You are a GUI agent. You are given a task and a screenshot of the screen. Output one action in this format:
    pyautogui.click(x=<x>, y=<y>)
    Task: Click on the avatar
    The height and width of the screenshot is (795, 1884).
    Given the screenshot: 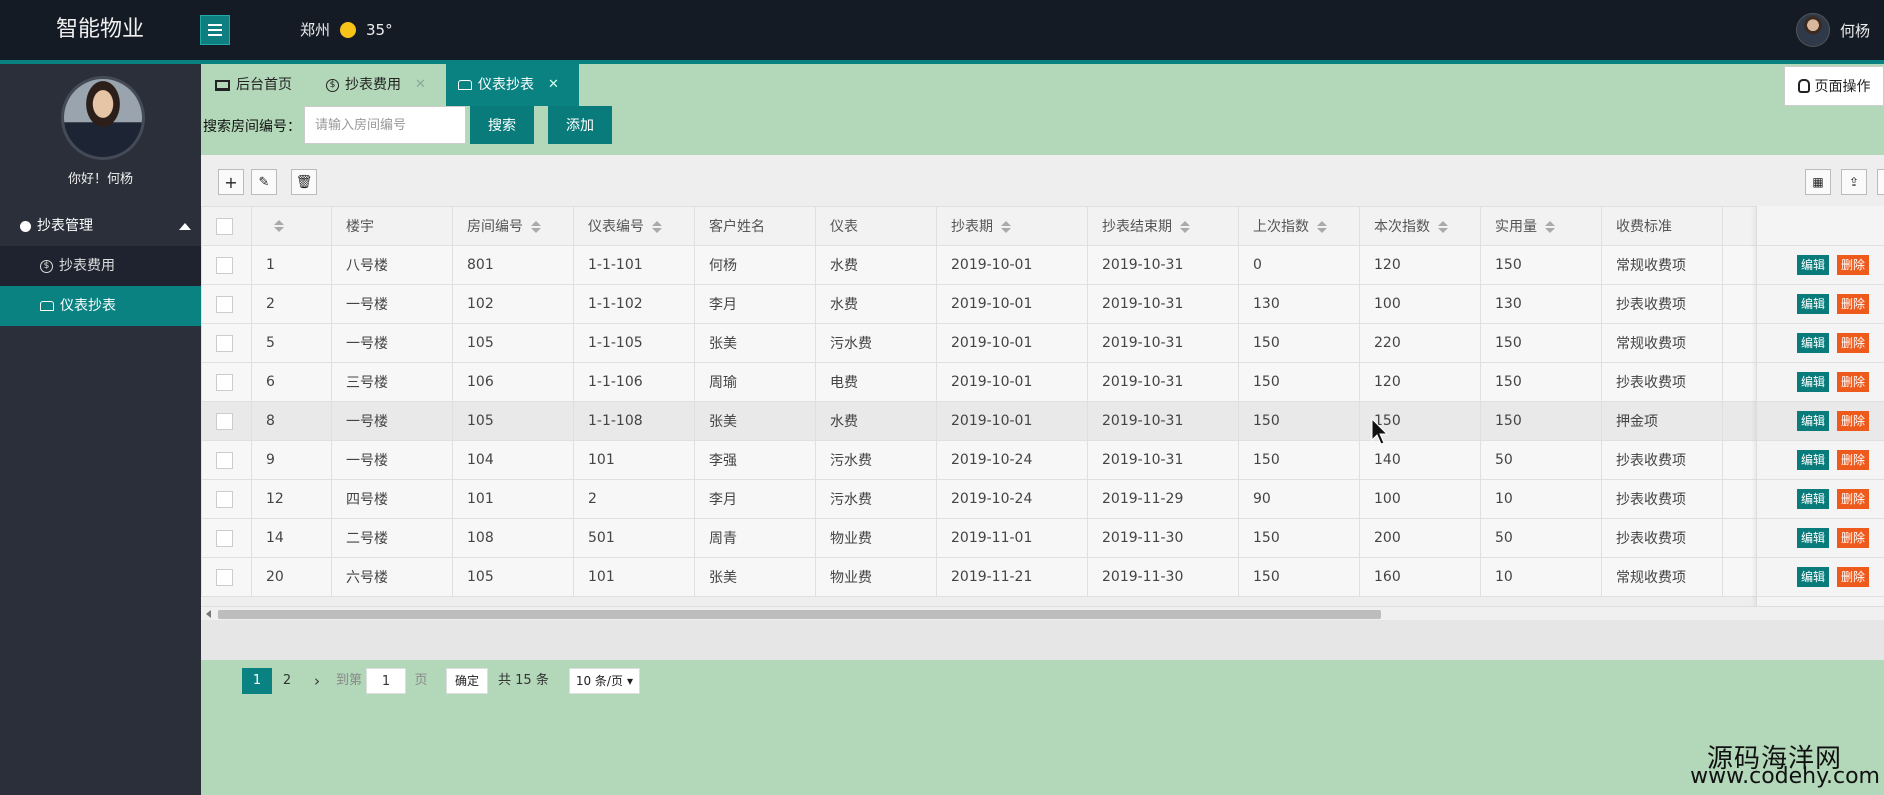 What is the action you would take?
    pyautogui.click(x=1812, y=30)
    